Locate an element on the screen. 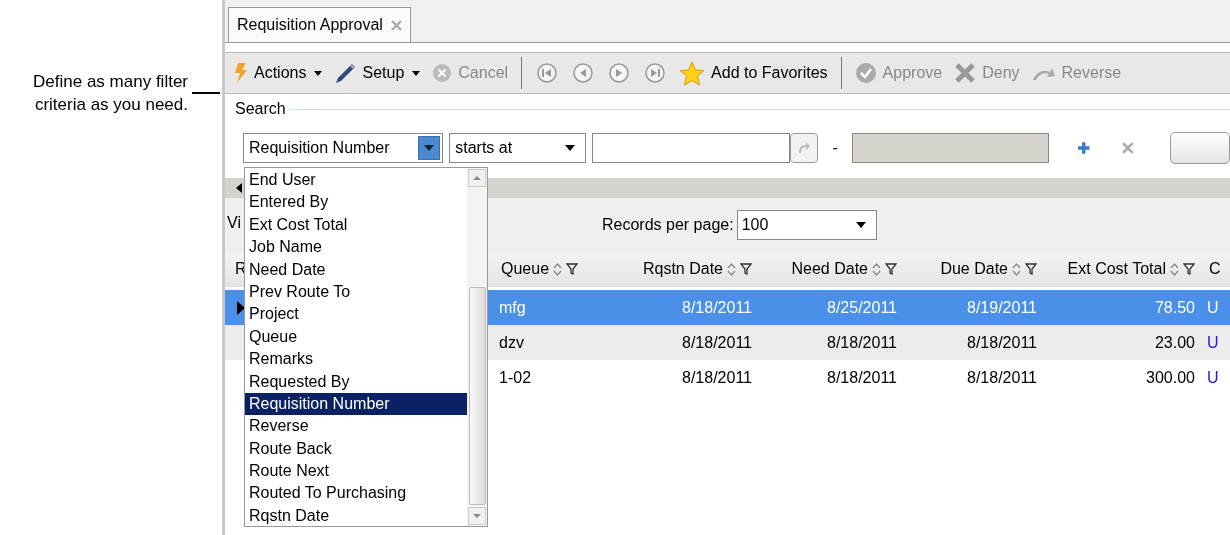  left-arrow-icon is located at coordinates (239, 188).